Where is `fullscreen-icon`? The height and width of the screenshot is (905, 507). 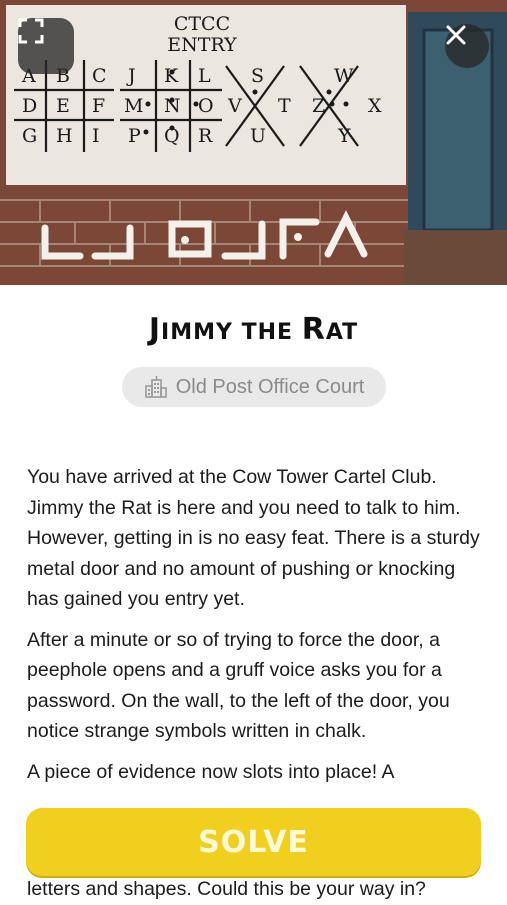 fullscreen-icon is located at coordinates (31, 31).